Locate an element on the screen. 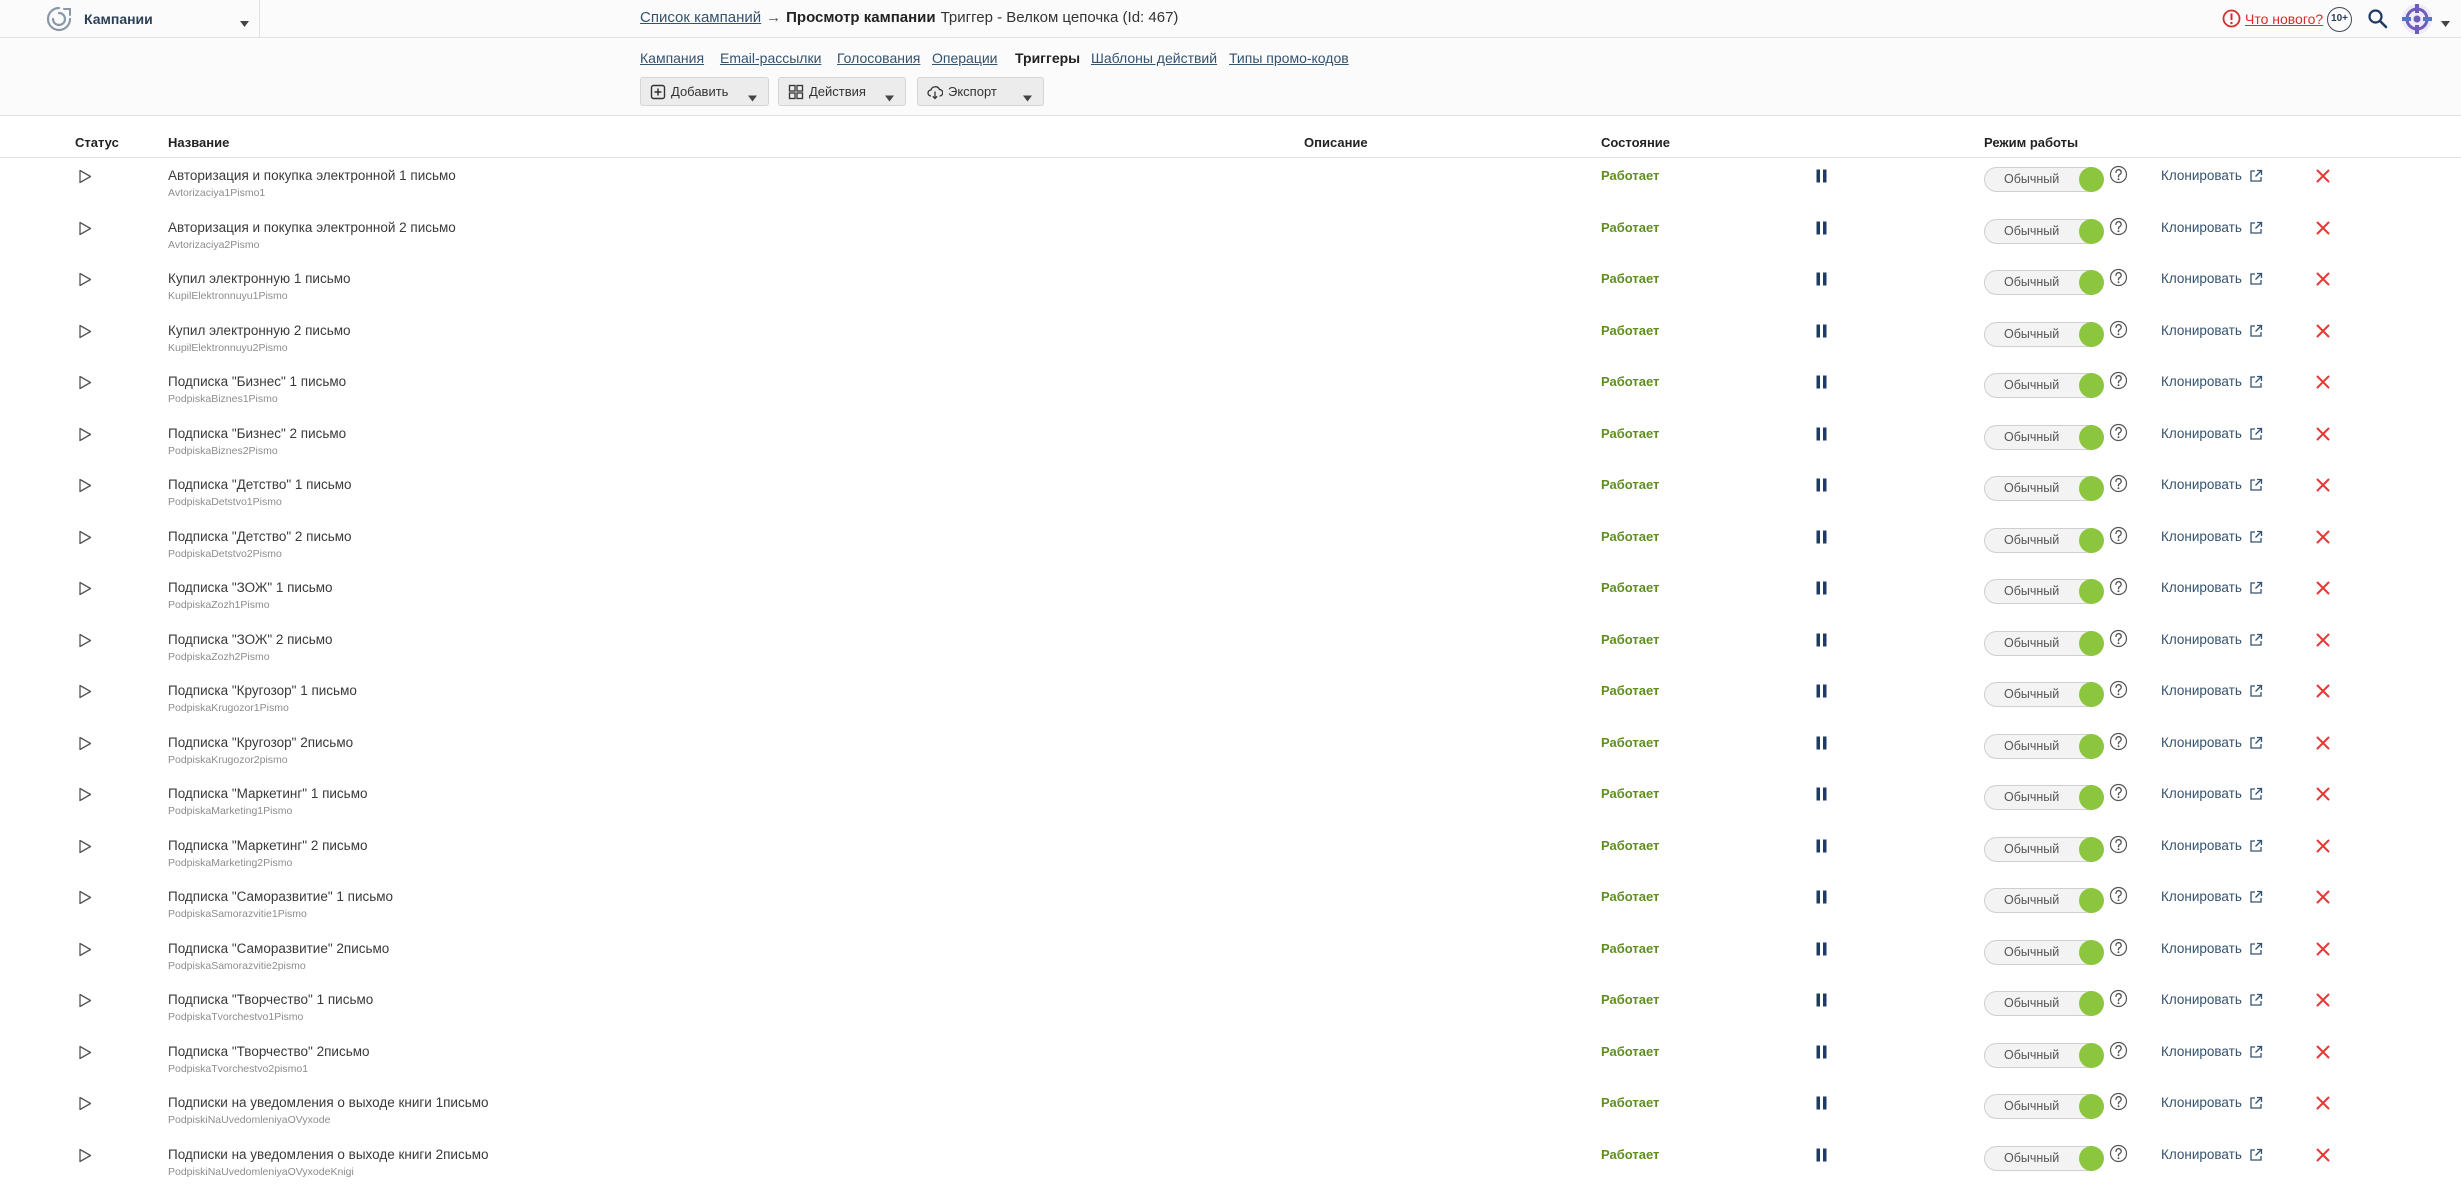  tab-polls: Голосования is located at coordinates (878, 58).